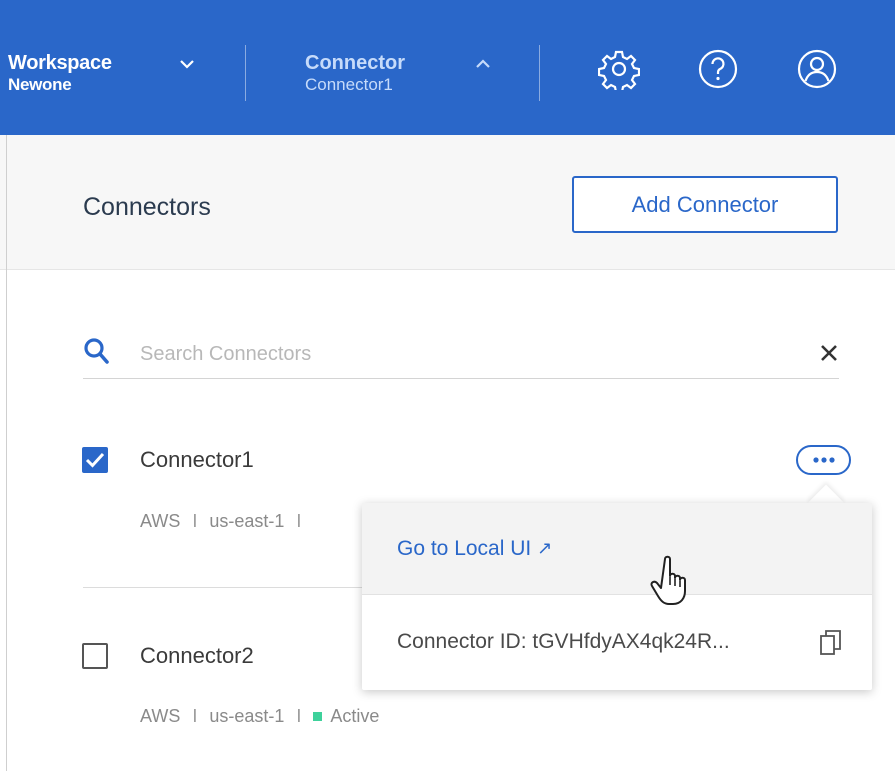 Image resolution: width=895 pixels, height=771 pixels. I want to click on close-icon, so click(829, 353).